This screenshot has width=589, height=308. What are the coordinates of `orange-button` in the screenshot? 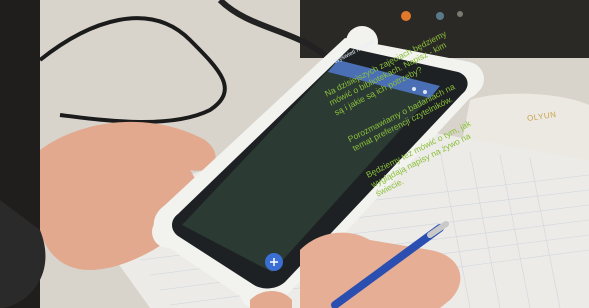 It's located at (406, 16).